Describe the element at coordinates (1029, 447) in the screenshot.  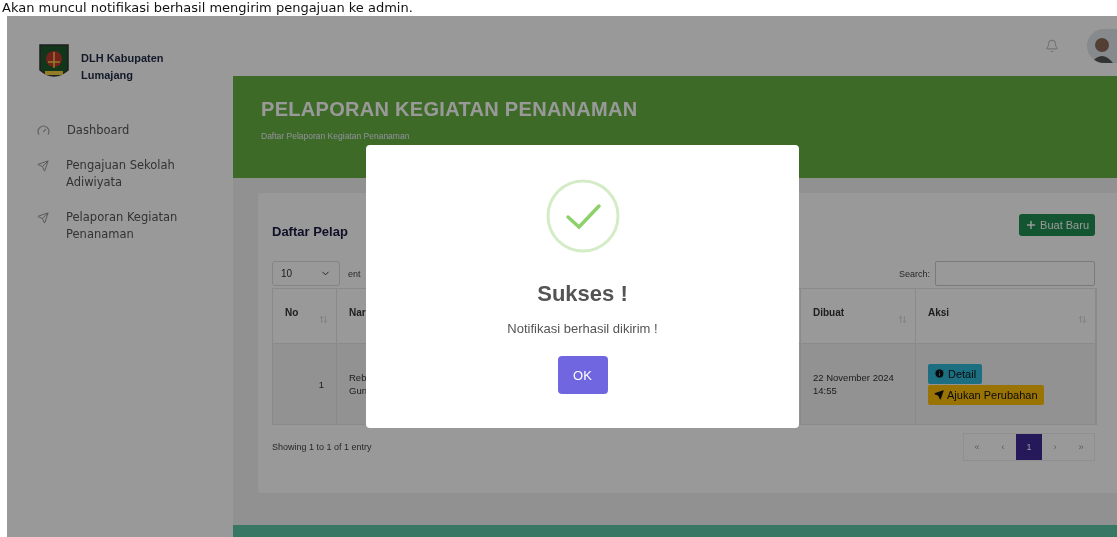
I see `page-button: 1` at that location.